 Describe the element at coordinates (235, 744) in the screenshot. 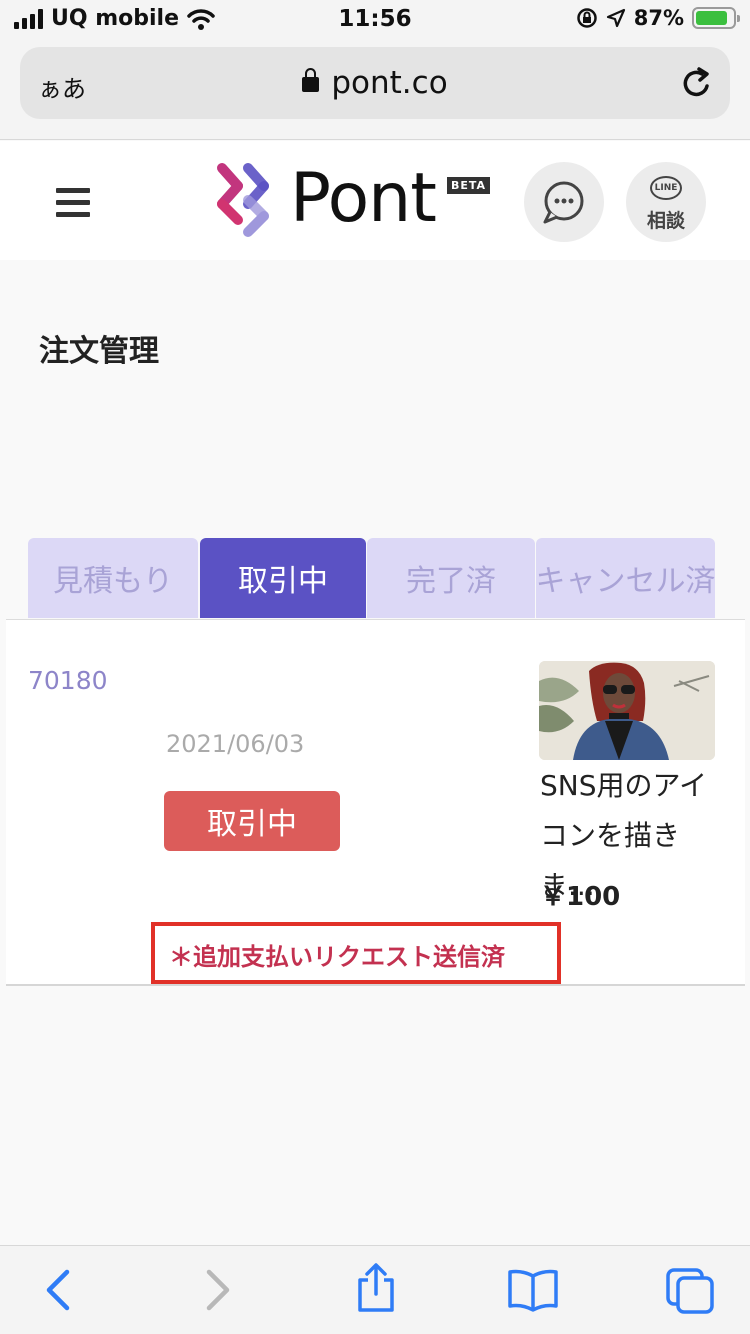

I see `order-date: 2021/06/03` at that location.